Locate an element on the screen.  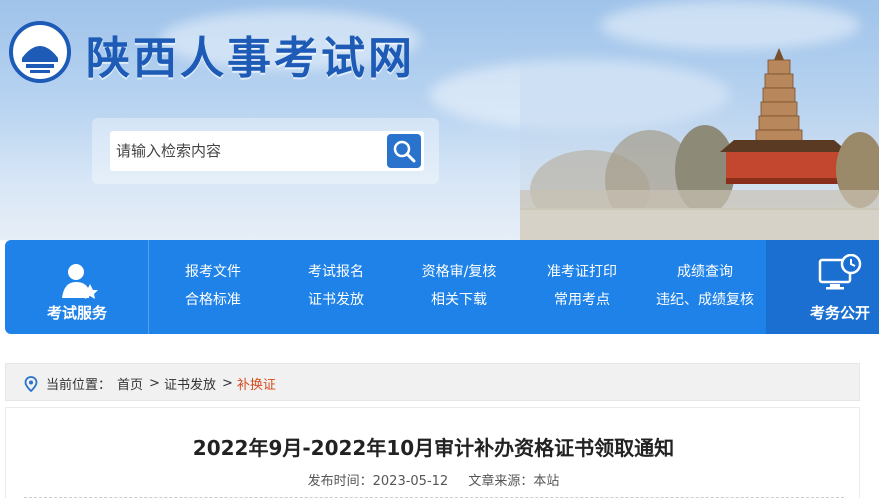
nav-column: 资格审/复核 相关下载 is located at coordinates (459, 287).